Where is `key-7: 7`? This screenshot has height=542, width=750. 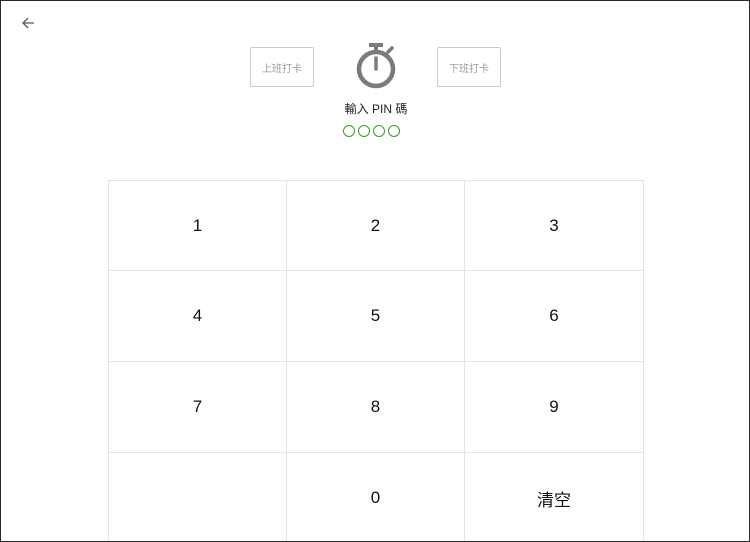 key-7: 7 is located at coordinates (198, 407).